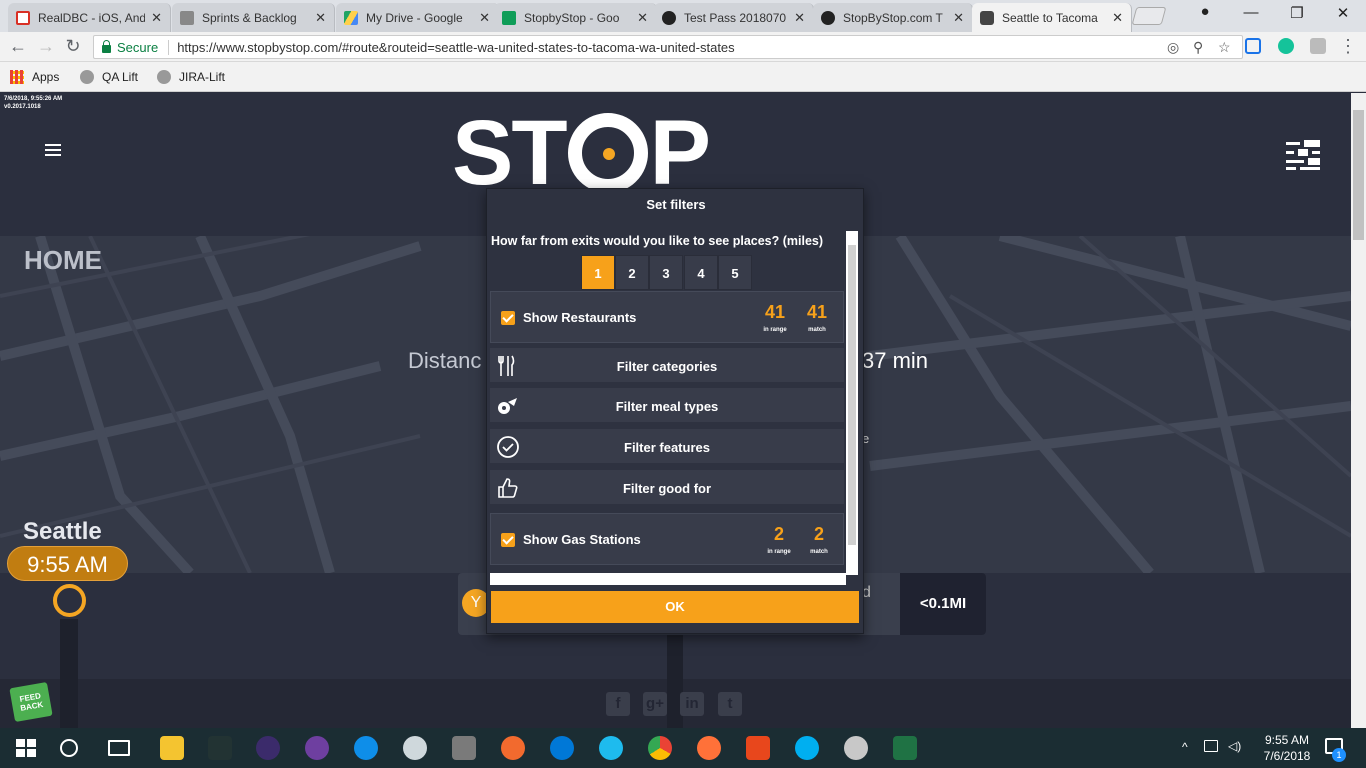 The image size is (1366, 768). What do you see at coordinates (415, 748) in the screenshot?
I see `network-app-icon` at bounding box center [415, 748].